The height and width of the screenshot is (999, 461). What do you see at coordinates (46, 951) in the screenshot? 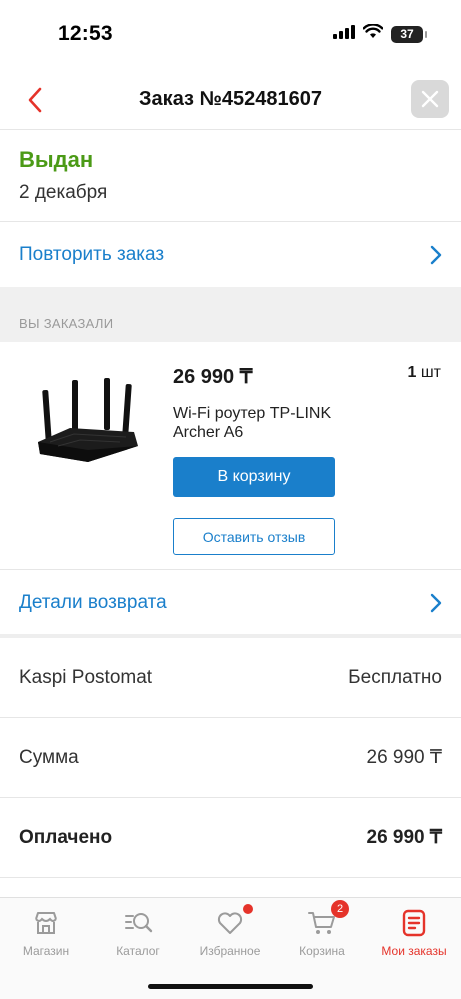
I see `tab-shop-label: Магазин` at bounding box center [46, 951].